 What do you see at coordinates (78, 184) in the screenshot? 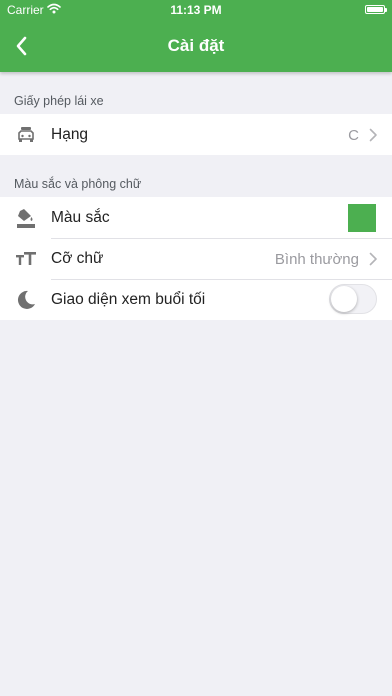
I see `section-header-appearance: Màu sắc và phông chữ` at bounding box center [78, 184].